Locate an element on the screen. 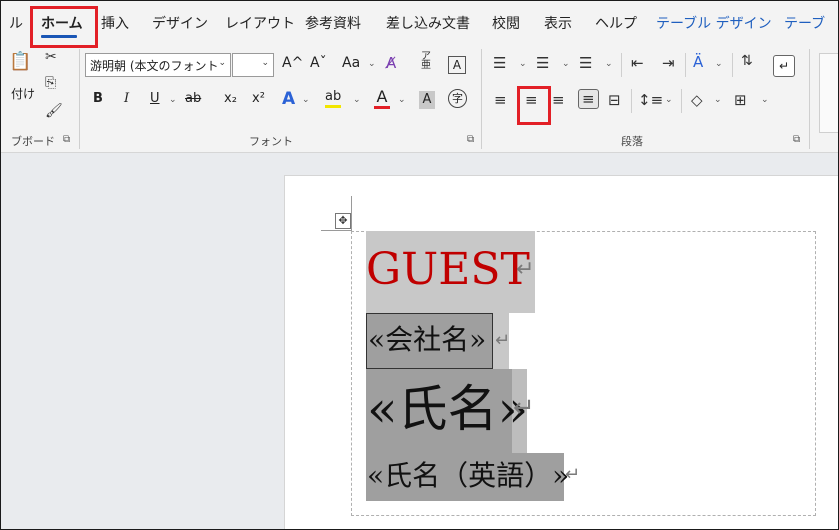  cut-icon: ✂ is located at coordinates (51, 57).